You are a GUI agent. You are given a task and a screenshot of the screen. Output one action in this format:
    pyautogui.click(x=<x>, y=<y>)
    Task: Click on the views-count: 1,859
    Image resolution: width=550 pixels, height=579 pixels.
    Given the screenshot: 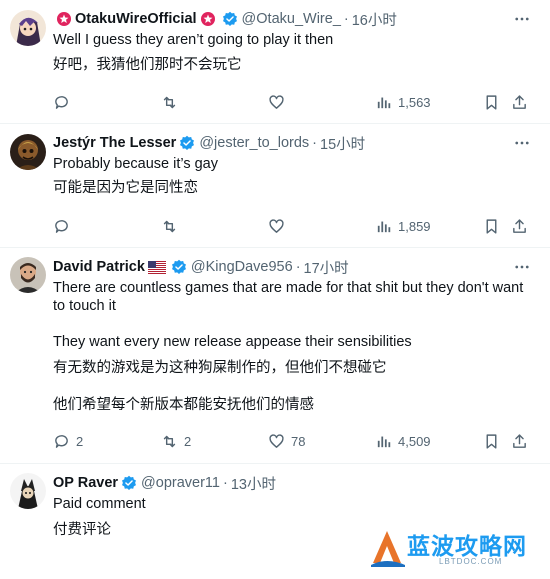 What is the action you would take?
    pyautogui.click(x=414, y=226)
    